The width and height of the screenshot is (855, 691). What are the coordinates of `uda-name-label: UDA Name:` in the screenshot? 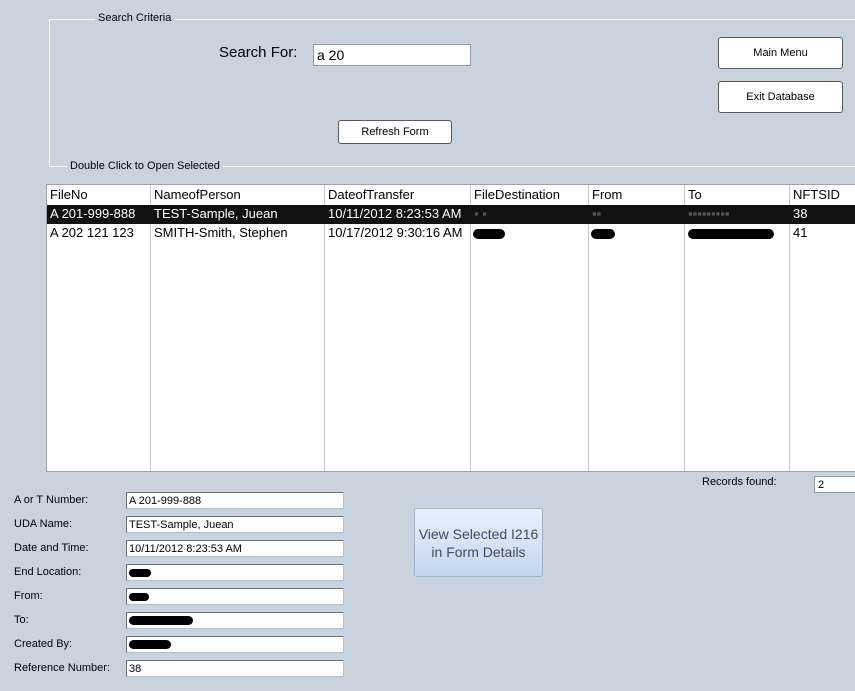 It's located at (43, 524).